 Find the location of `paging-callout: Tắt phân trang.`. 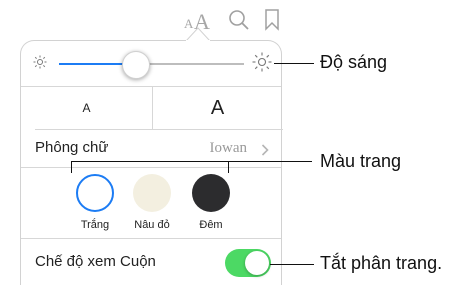

paging-callout: Tắt phân trang. is located at coordinates (381, 263).